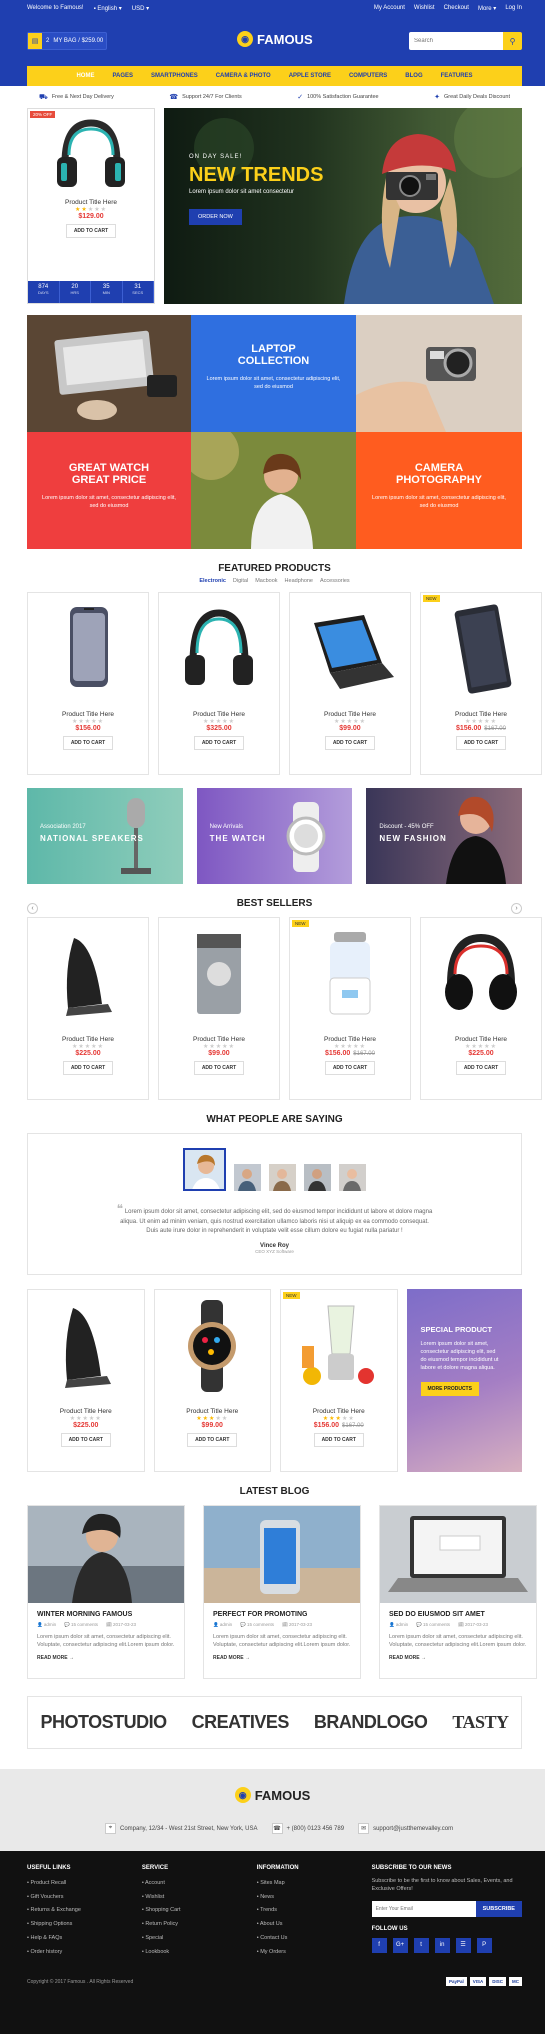 This screenshot has width=545, height=2034. I want to click on footer-email: ✉ support@justthemevalley.com, so click(405, 1828).